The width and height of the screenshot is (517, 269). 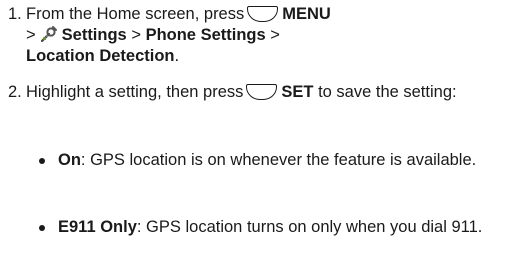 What do you see at coordinates (177, 56) in the screenshot?
I see `step-1-end: .` at bounding box center [177, 56].